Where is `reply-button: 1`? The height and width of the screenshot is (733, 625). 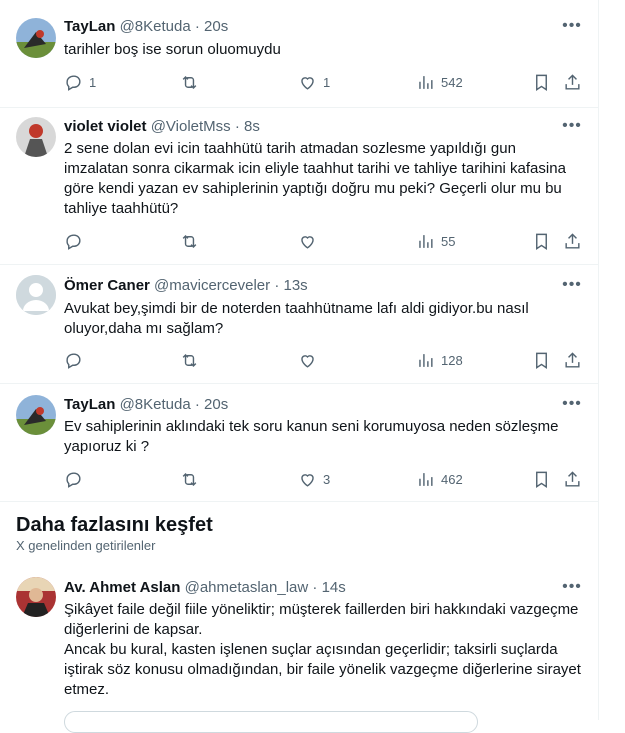 reply-button: 1 is located at coordinates (80, 82).